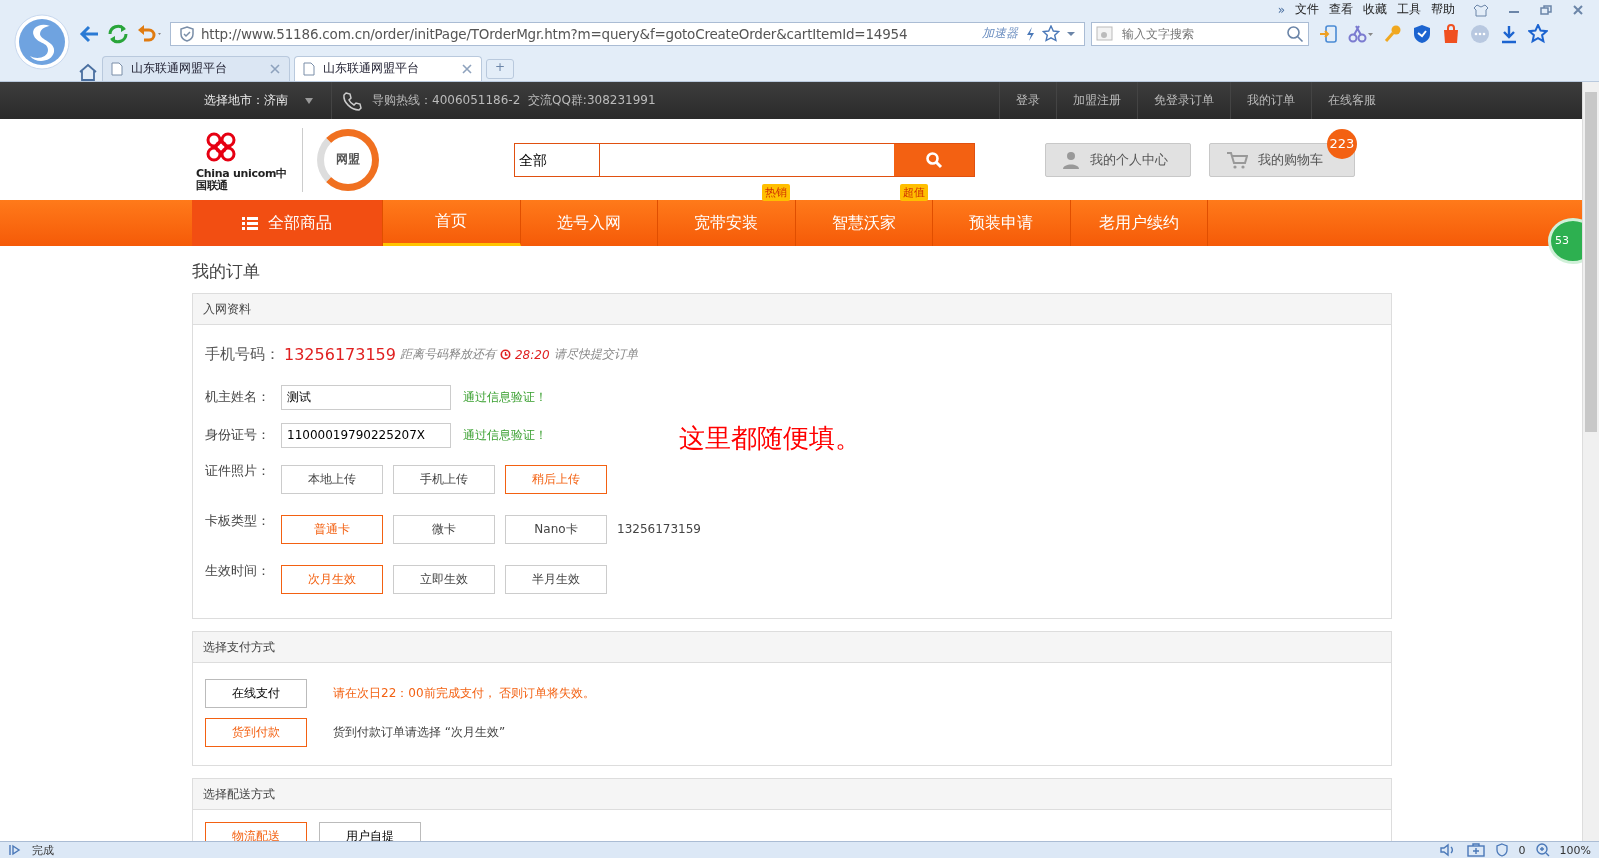 This screenshot has height=858, width=1599. I want to click on hot-badge: 超值, so click(913, 192).